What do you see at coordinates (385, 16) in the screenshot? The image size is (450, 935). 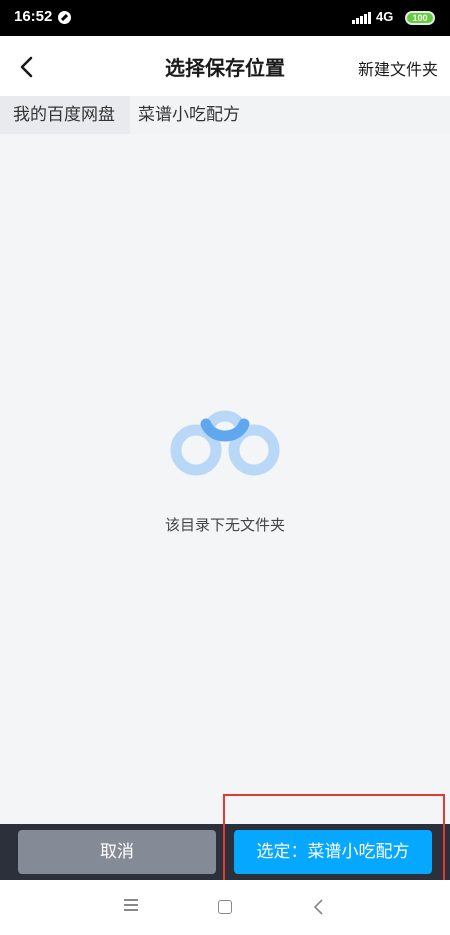 I see `network-type: 4G` at bounding box center [385, 16].